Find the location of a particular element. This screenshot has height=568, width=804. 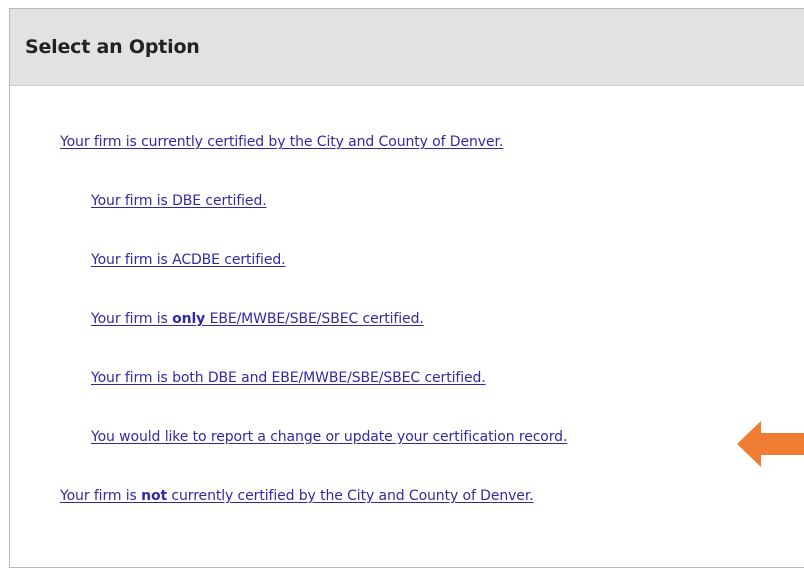

option-dbe-certified: Your firm is DBE certified. is located at coordinates (179, 201).